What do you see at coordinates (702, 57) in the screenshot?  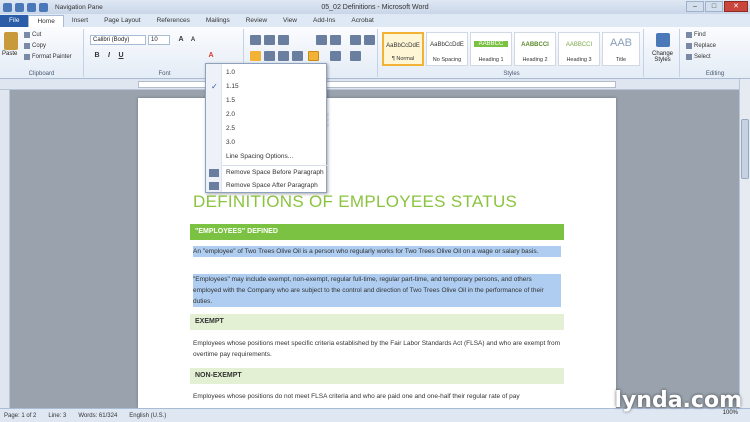 I see `select-label: Select` at bounding box center [702, 57].